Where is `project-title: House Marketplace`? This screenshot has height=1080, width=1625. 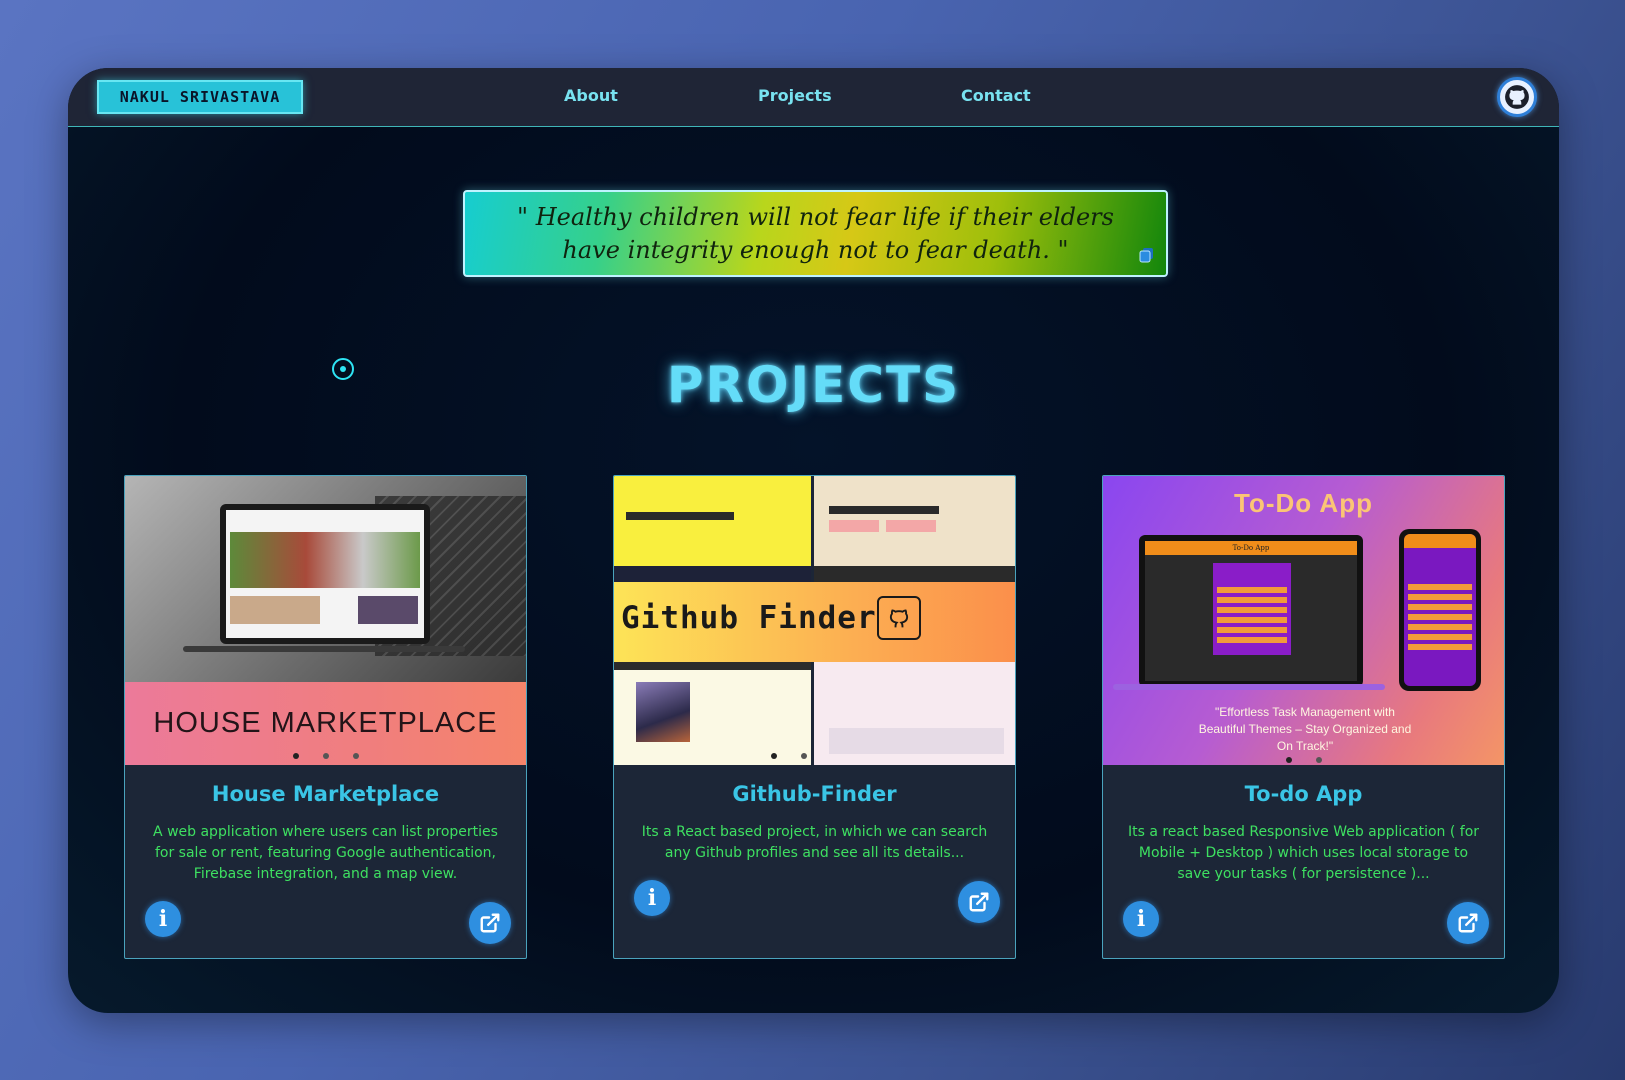
project-title: House Marketplace is located at coordinates (325, 794).